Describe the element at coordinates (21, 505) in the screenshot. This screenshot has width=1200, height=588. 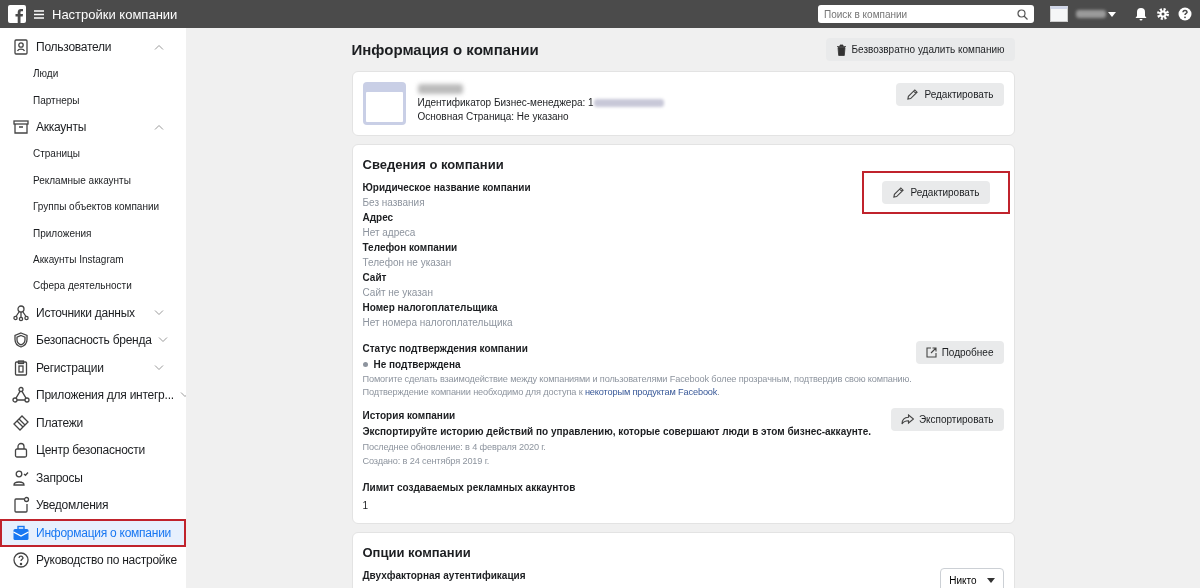
I see `notification-icon` at that location.